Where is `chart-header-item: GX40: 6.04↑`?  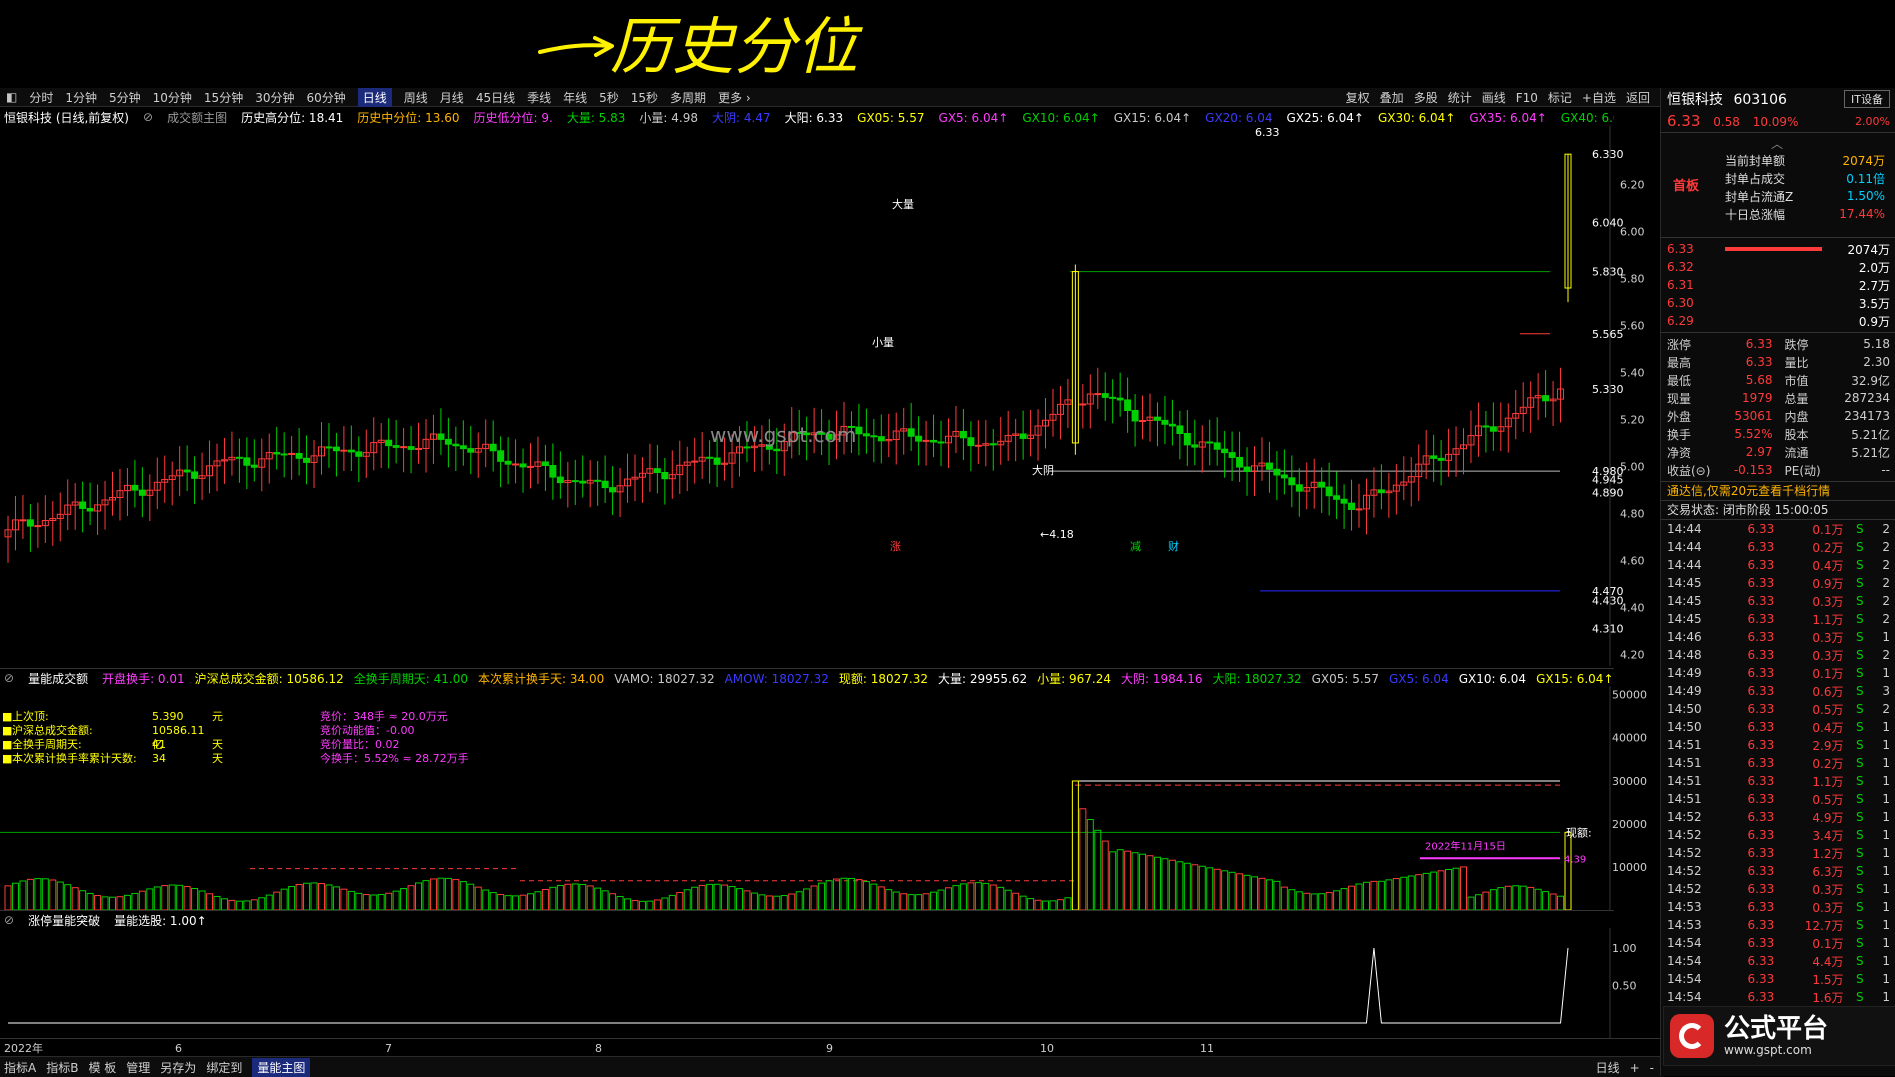
chart-header-item: GX40: 6.04↑ is located at coordinates (1587, 118).